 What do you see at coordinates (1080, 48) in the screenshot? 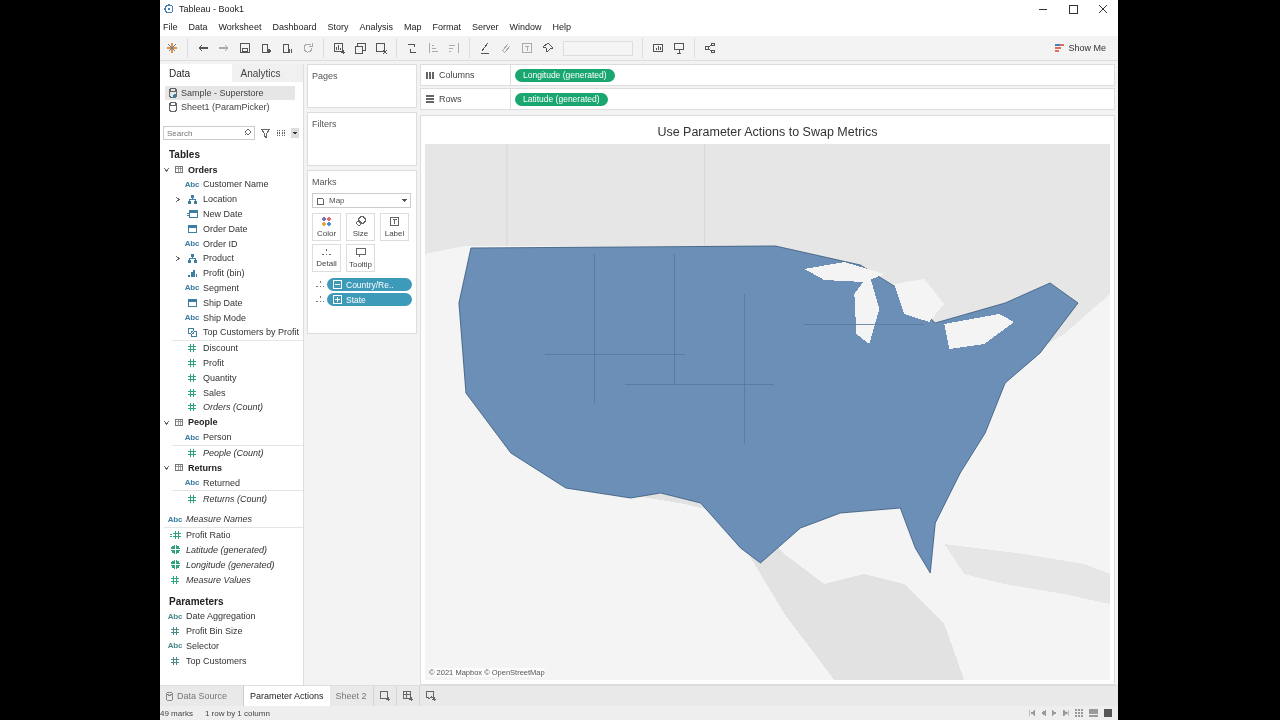
I see `show-me-button: Show Me` at bounding box center [1080, 48].